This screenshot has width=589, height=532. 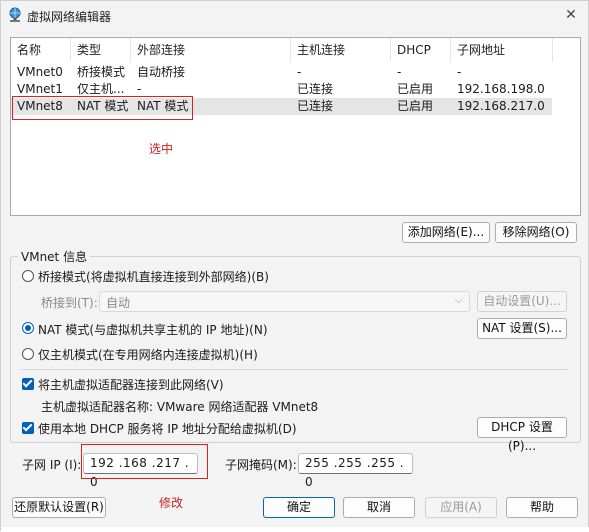 I want to click on apply-button: 应用(A), so click(x=461, y=507).